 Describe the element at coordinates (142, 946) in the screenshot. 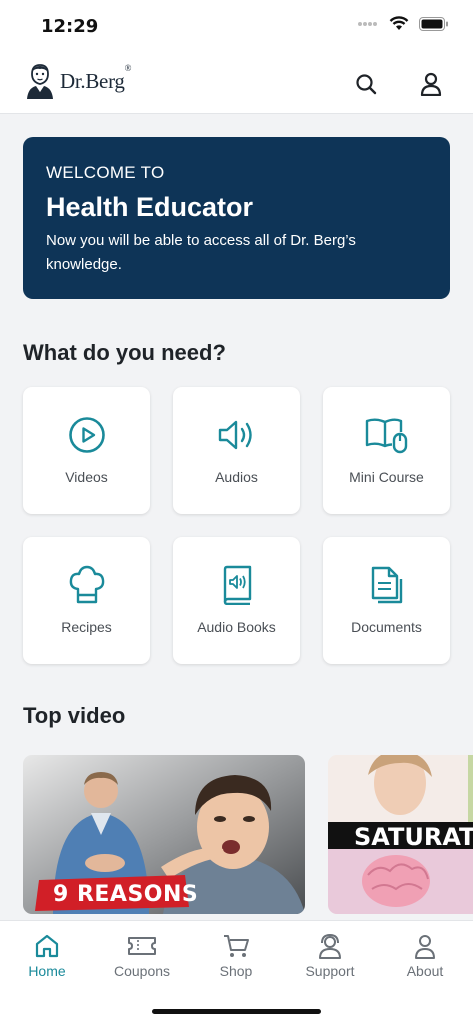

I see `ticket-icon` at that location.